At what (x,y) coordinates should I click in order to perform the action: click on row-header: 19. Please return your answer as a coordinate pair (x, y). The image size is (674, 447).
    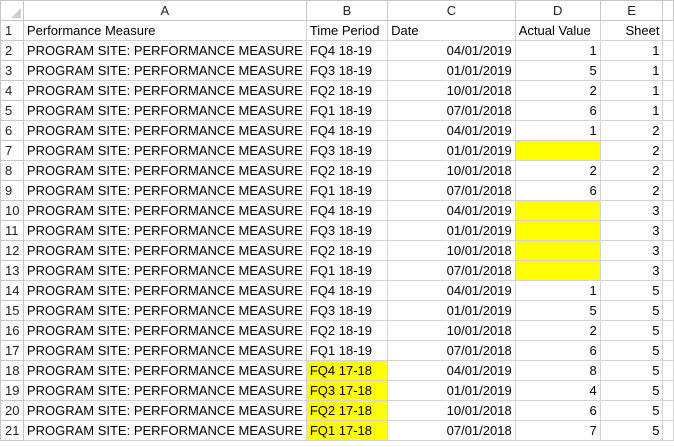
    Looking at the image, I should click on (12, 390).